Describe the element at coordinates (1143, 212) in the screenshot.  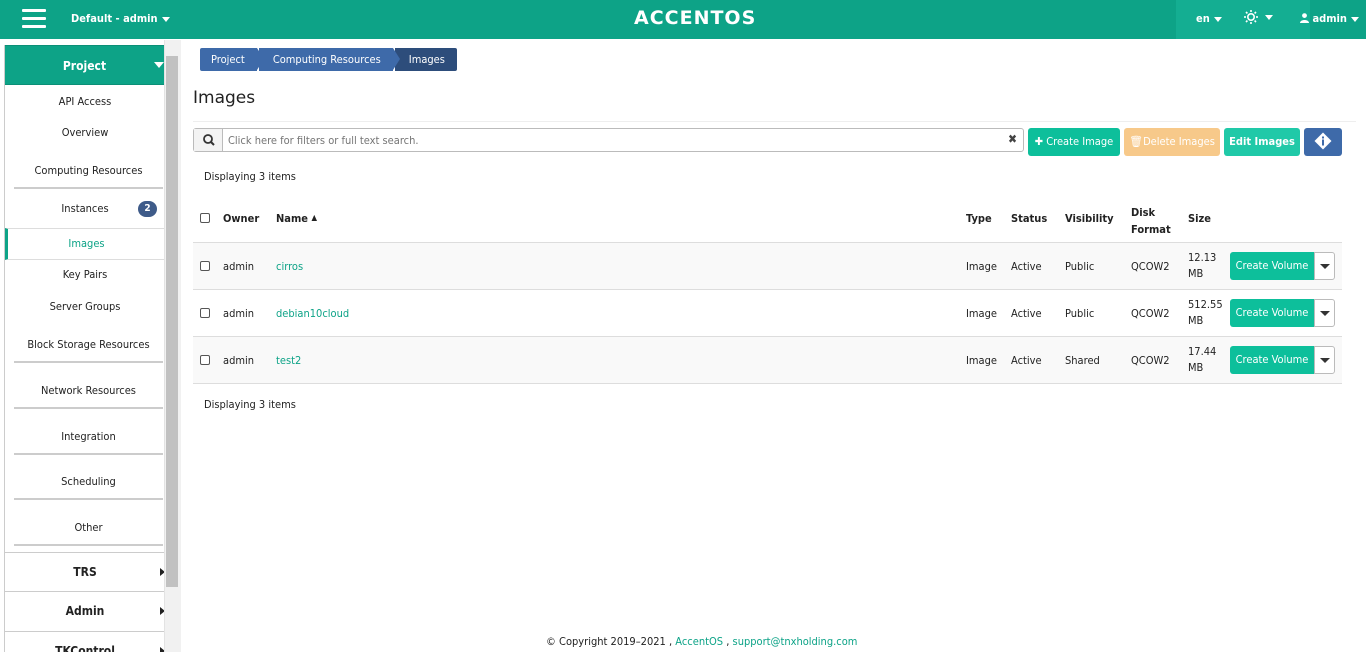
I see `column-header-label: Disk` at that location.